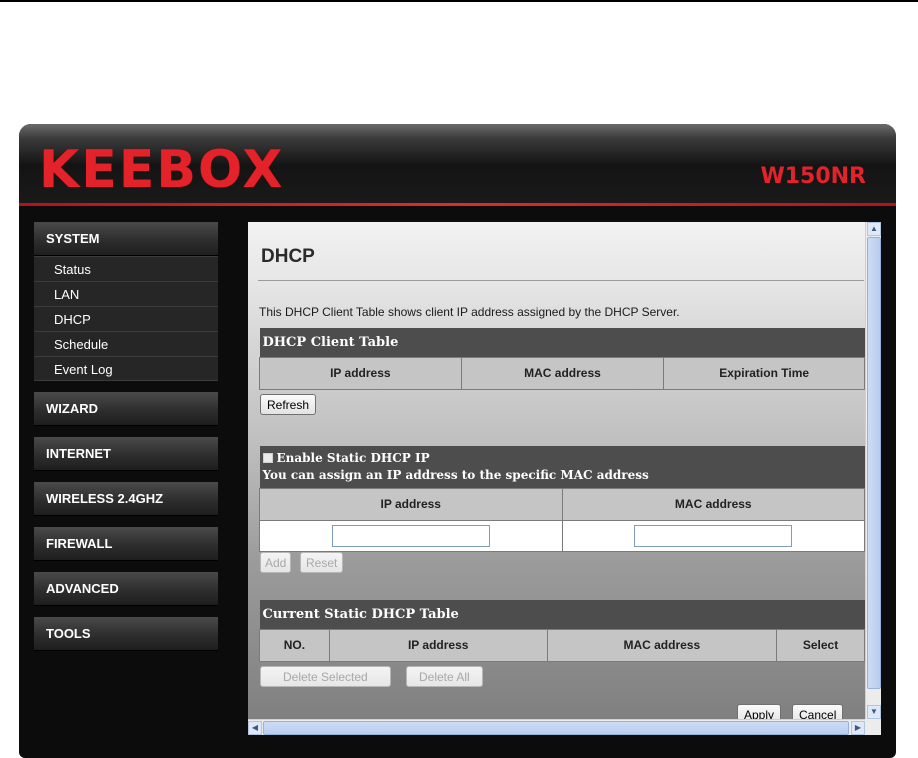  Describe the element at coordinates (713, 504) in the screenshot. I see `col-static-mac-address: MAC address` at that location.